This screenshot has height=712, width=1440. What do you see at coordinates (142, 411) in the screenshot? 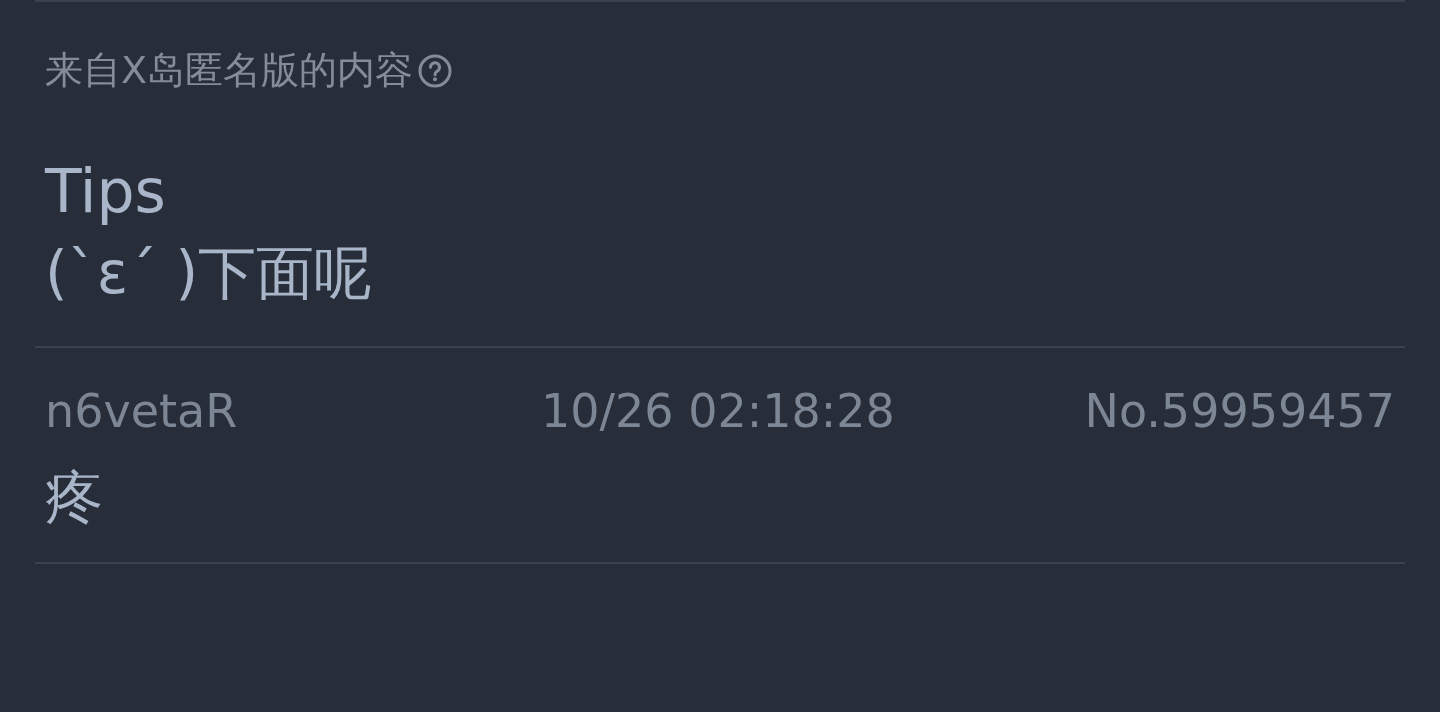
I see `user-id: n6vetaR` at bounding box center [142, 411].